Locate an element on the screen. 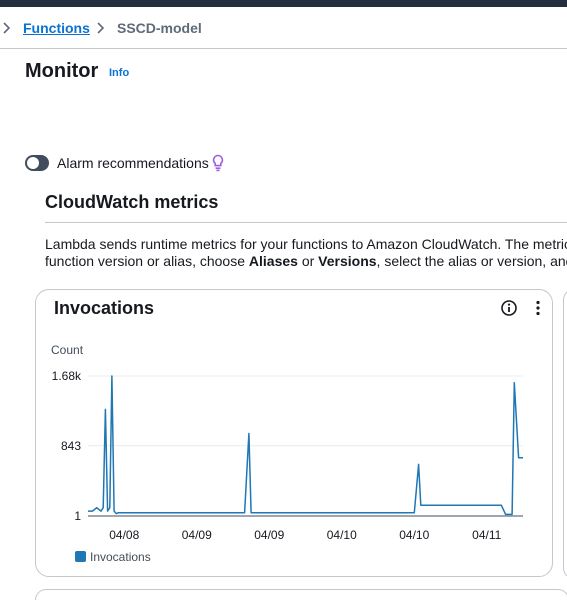 This screenshot has width=567, height=600. alarm-recommendations-label: Alarm recommendations is located at coordinates (133, 163).